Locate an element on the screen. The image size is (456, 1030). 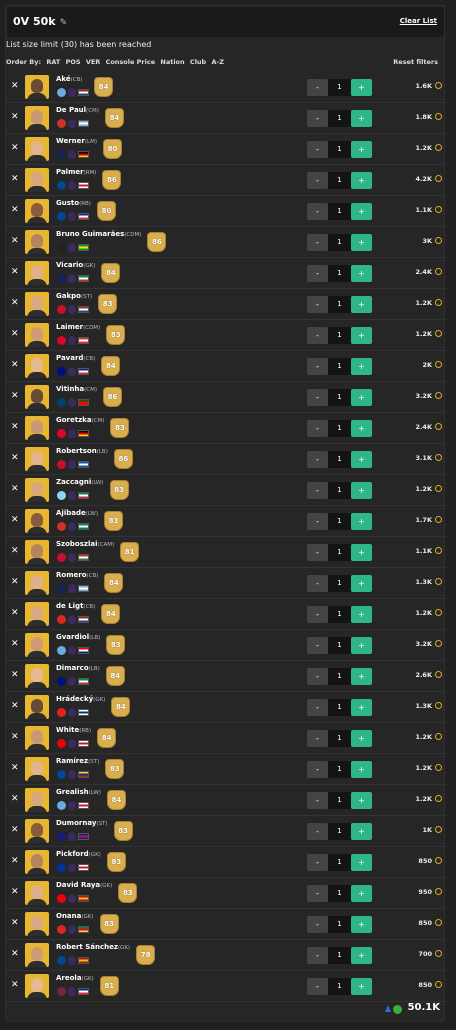
reset-filters-button: Reset filters is located at coordinates (415, 62).